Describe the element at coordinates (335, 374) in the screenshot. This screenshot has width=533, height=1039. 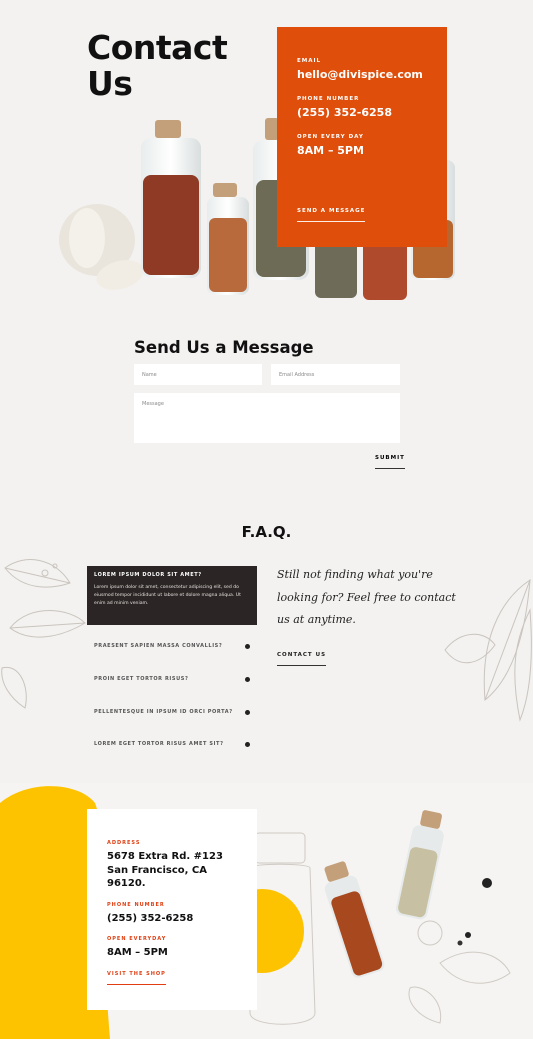
I see `email-input` at that location.